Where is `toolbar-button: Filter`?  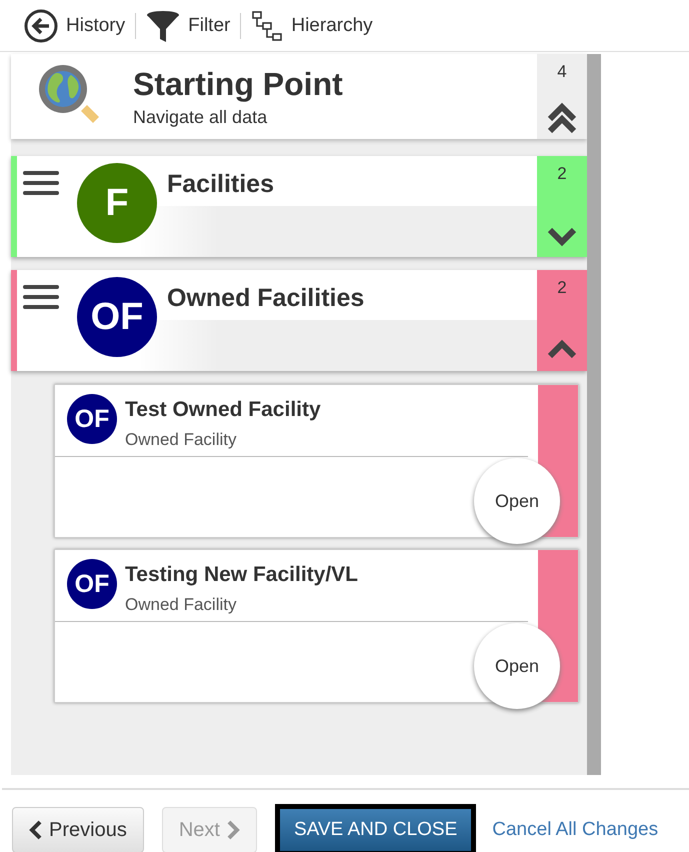
toolbar-button: Filter is located at coordinates (188, 25).